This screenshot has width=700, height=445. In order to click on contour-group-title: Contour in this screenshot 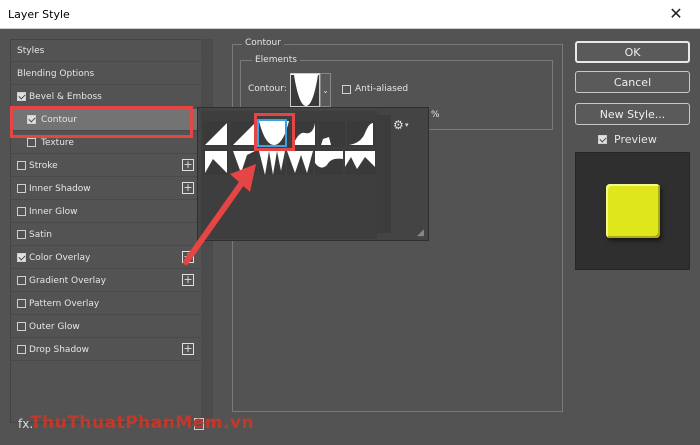, I will do `click(263, 43)`.